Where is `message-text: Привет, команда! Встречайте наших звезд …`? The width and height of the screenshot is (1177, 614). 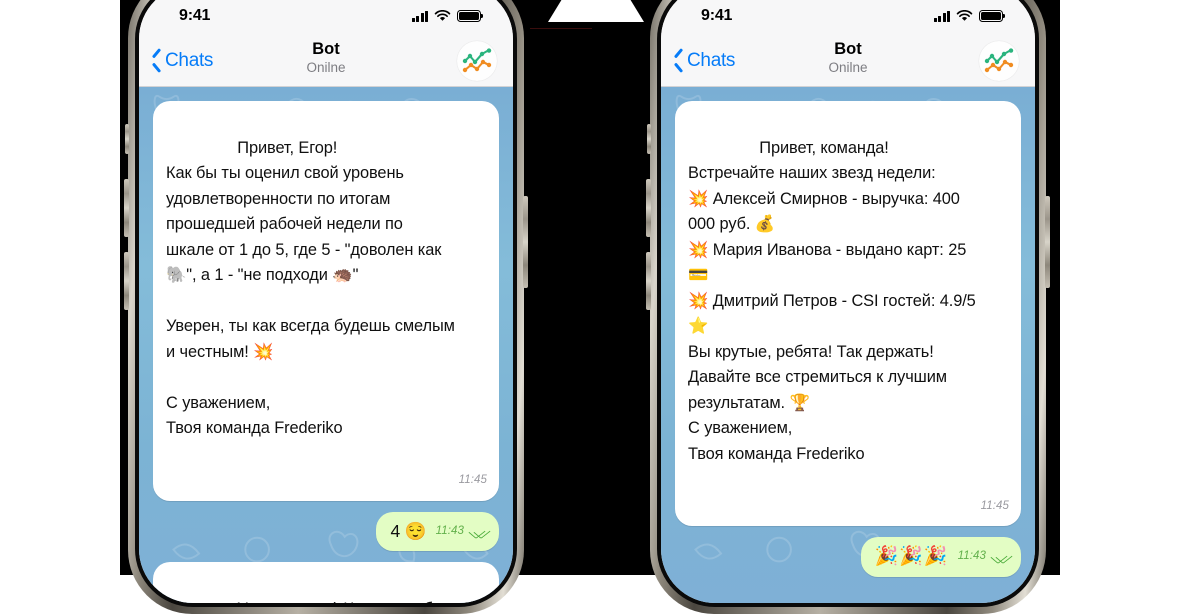
message-text: Привет, команда! Встречайте наших звезд … is located at coordinates (832, 300).